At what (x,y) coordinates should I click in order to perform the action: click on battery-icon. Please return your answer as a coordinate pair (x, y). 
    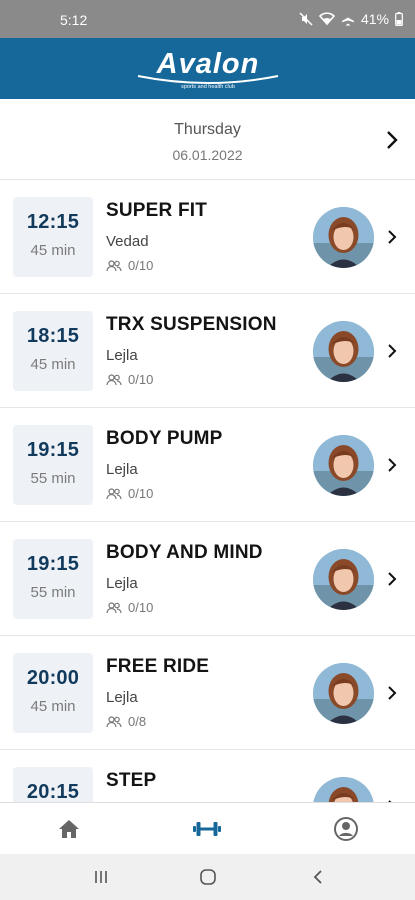
    Looking at the image, I should click on (399, 19).